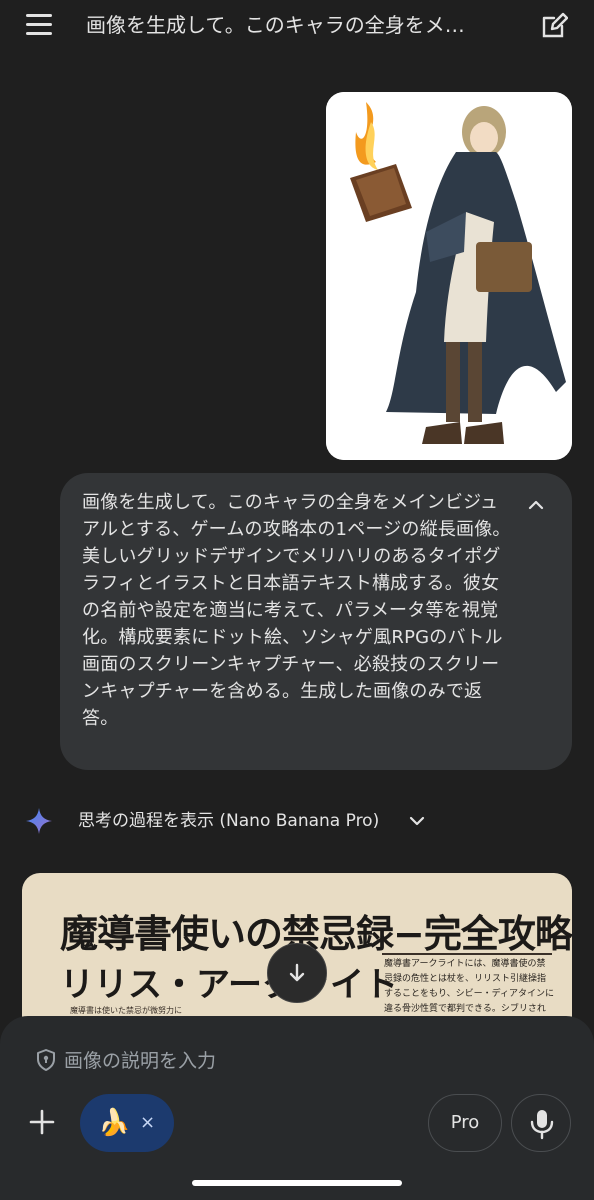 The height and width of the screenshot is (1200, 594). I want to click on banana-icon: 🍌, so click(114, 1123).